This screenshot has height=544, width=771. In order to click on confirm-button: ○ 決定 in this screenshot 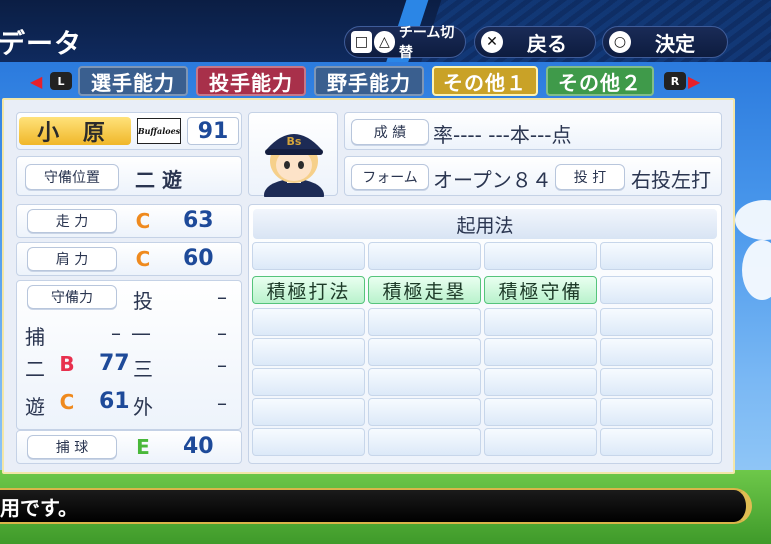, I will do `click(665, 42)`.